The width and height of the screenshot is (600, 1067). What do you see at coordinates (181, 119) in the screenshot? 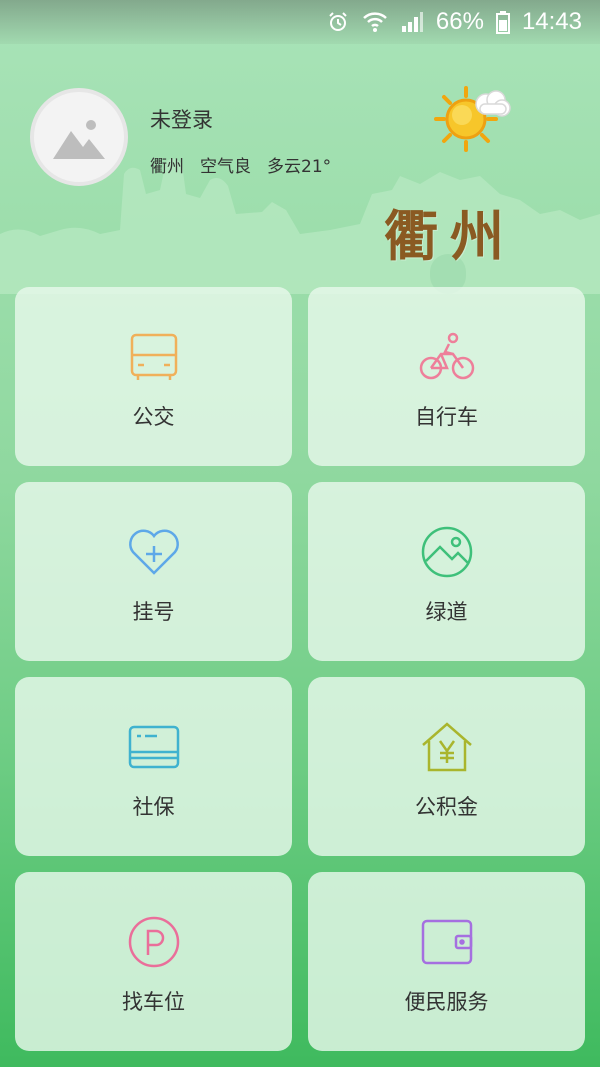
I see `user-name: 未登录` at bounding box center [181, 119].